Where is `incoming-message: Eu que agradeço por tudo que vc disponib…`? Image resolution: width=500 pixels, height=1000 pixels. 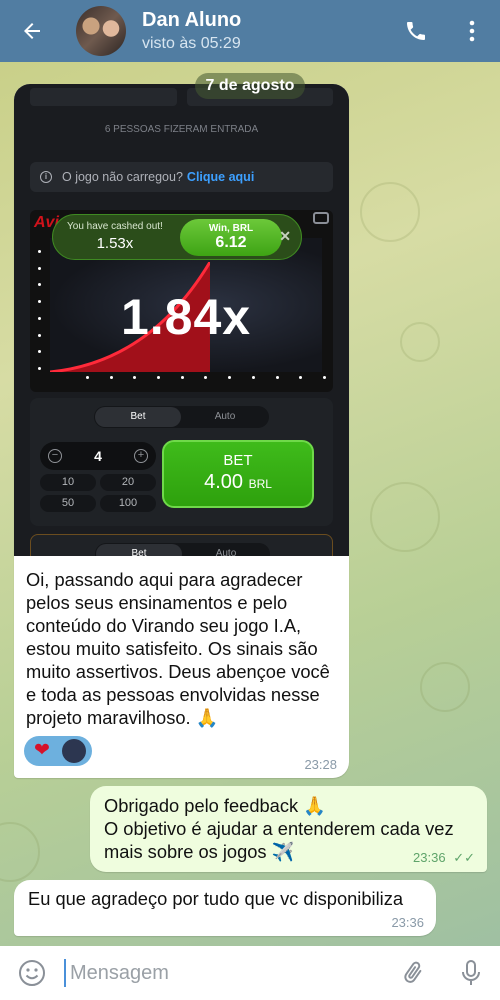 incoming-message: Eu que agradeço por tudo que vc disponib… is located at coordinates (225, 908).